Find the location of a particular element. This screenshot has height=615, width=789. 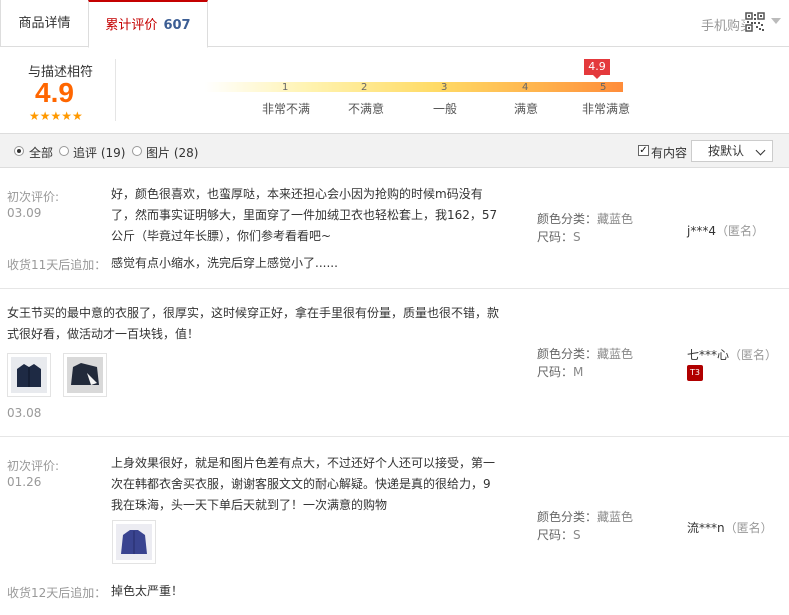

rating-scale-bar is located at coordinates (414, 87).